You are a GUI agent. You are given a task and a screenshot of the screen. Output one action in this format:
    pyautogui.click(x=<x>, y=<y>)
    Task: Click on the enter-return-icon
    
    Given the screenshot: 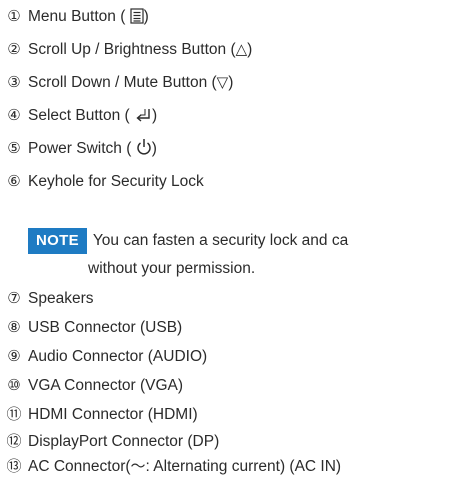 What is the action you would take?
    pyautogui.click(x=143, y=115)
    